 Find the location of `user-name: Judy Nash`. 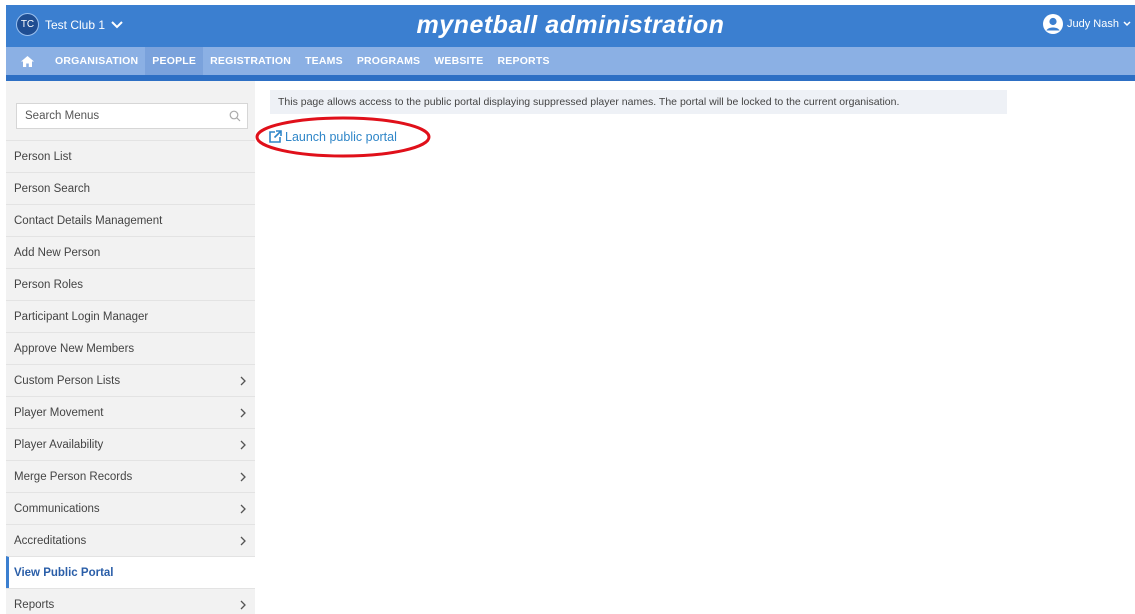

user-name: Judy Nash is located at coordinates (1093, 24).